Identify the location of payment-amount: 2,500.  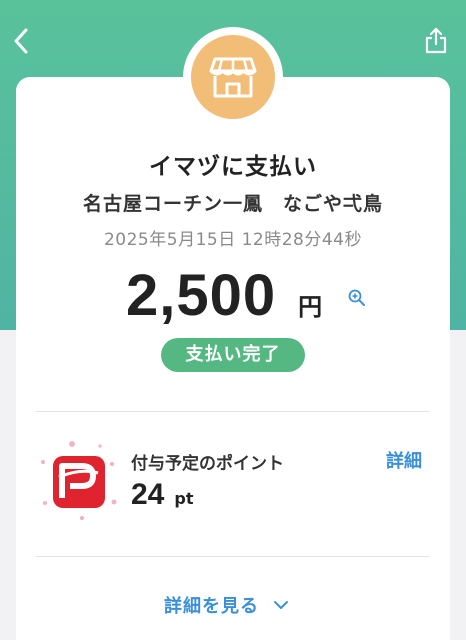
(201, 295).